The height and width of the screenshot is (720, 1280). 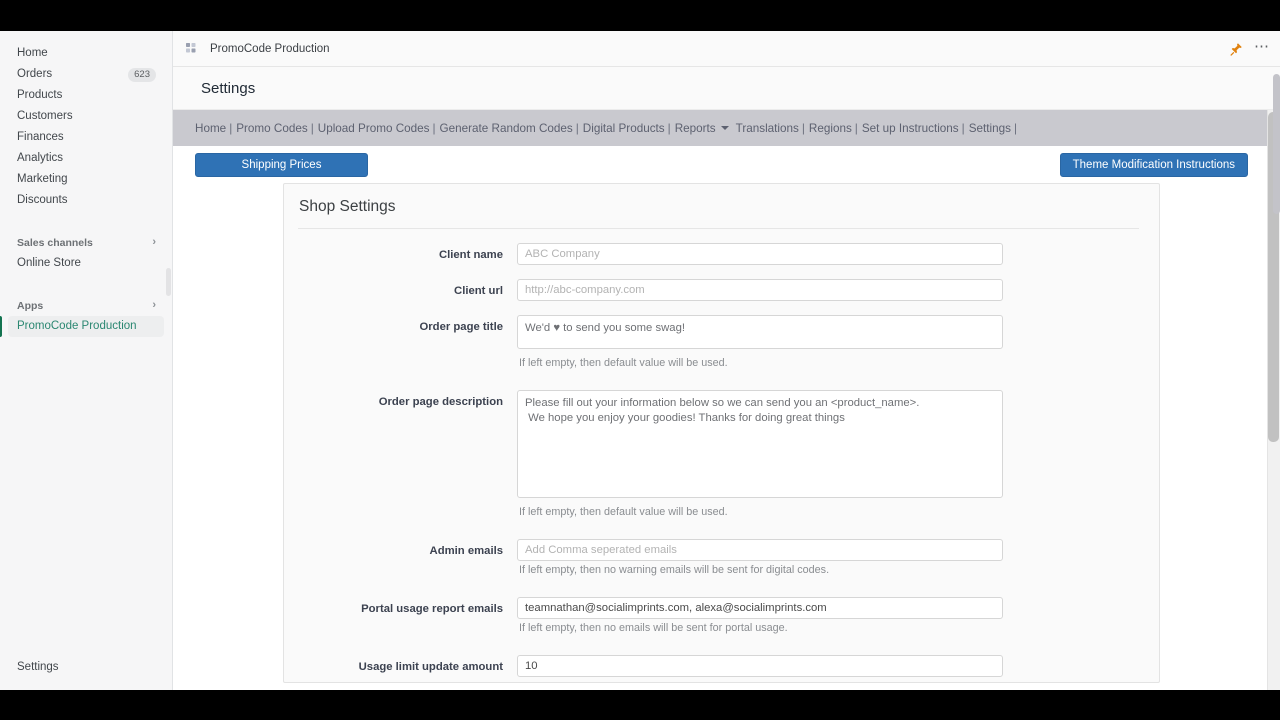 What do you see at coordinates (38, 667) in the screenshot?
I see `sidebar-item-label: Settings` at bounding box center [38, 667].